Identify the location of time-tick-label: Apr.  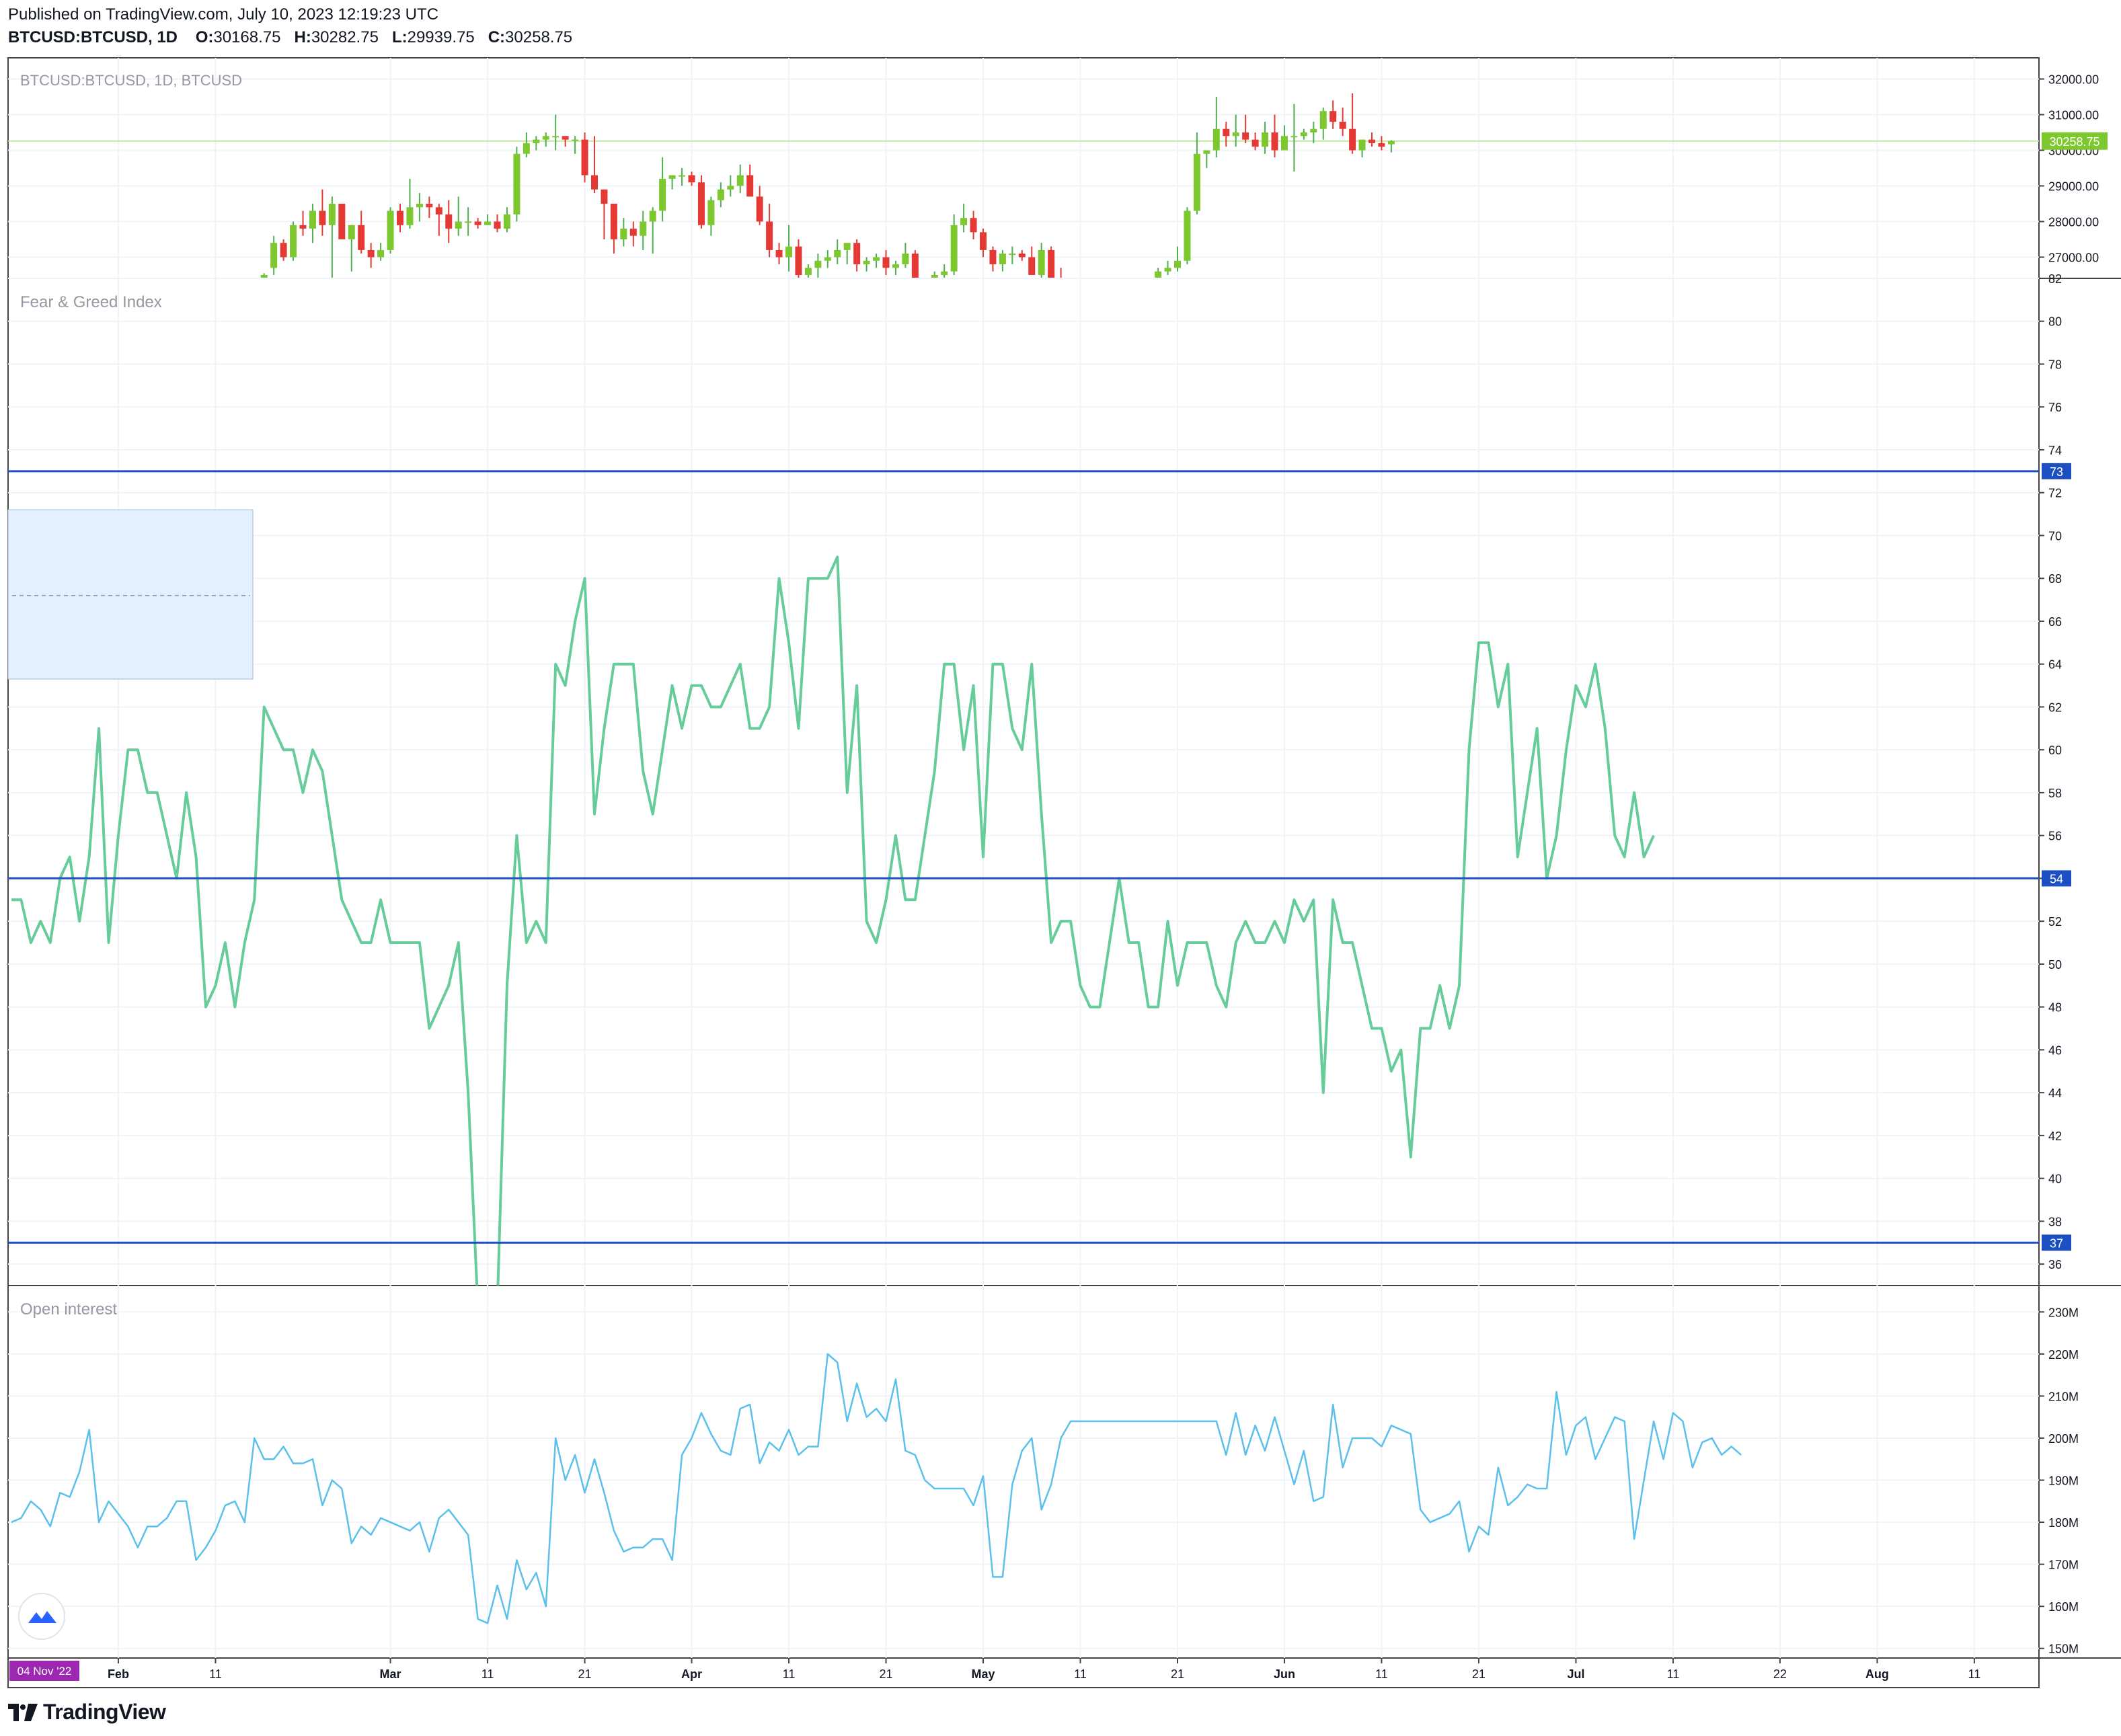
(691, 1674).